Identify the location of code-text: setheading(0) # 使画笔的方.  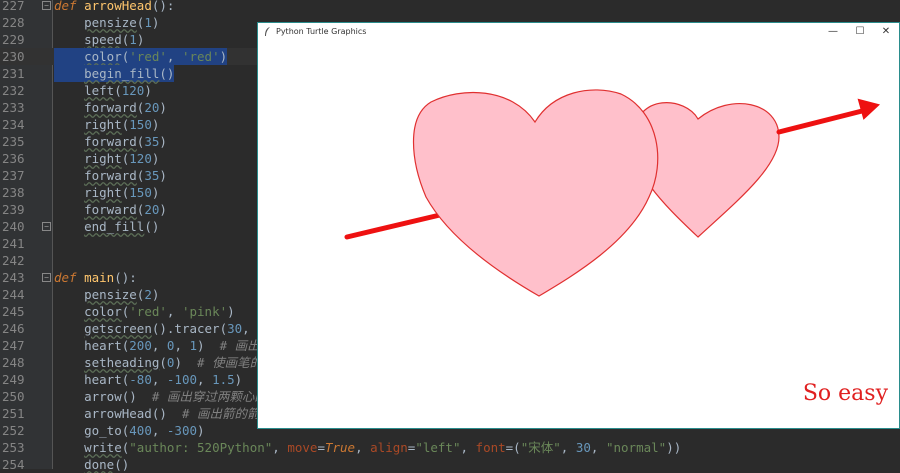
(179, 362).